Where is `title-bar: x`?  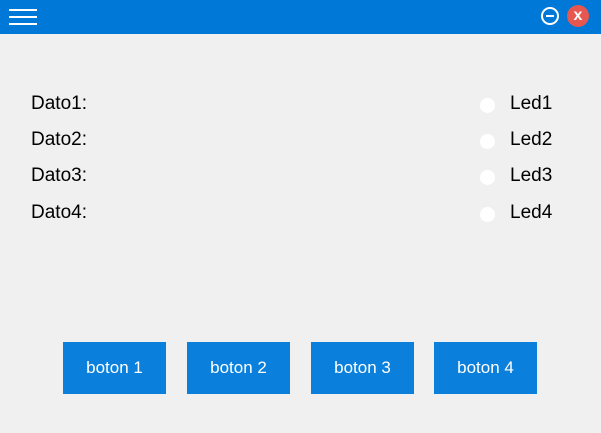
title-bar: x is located at coordinates (300, 17).